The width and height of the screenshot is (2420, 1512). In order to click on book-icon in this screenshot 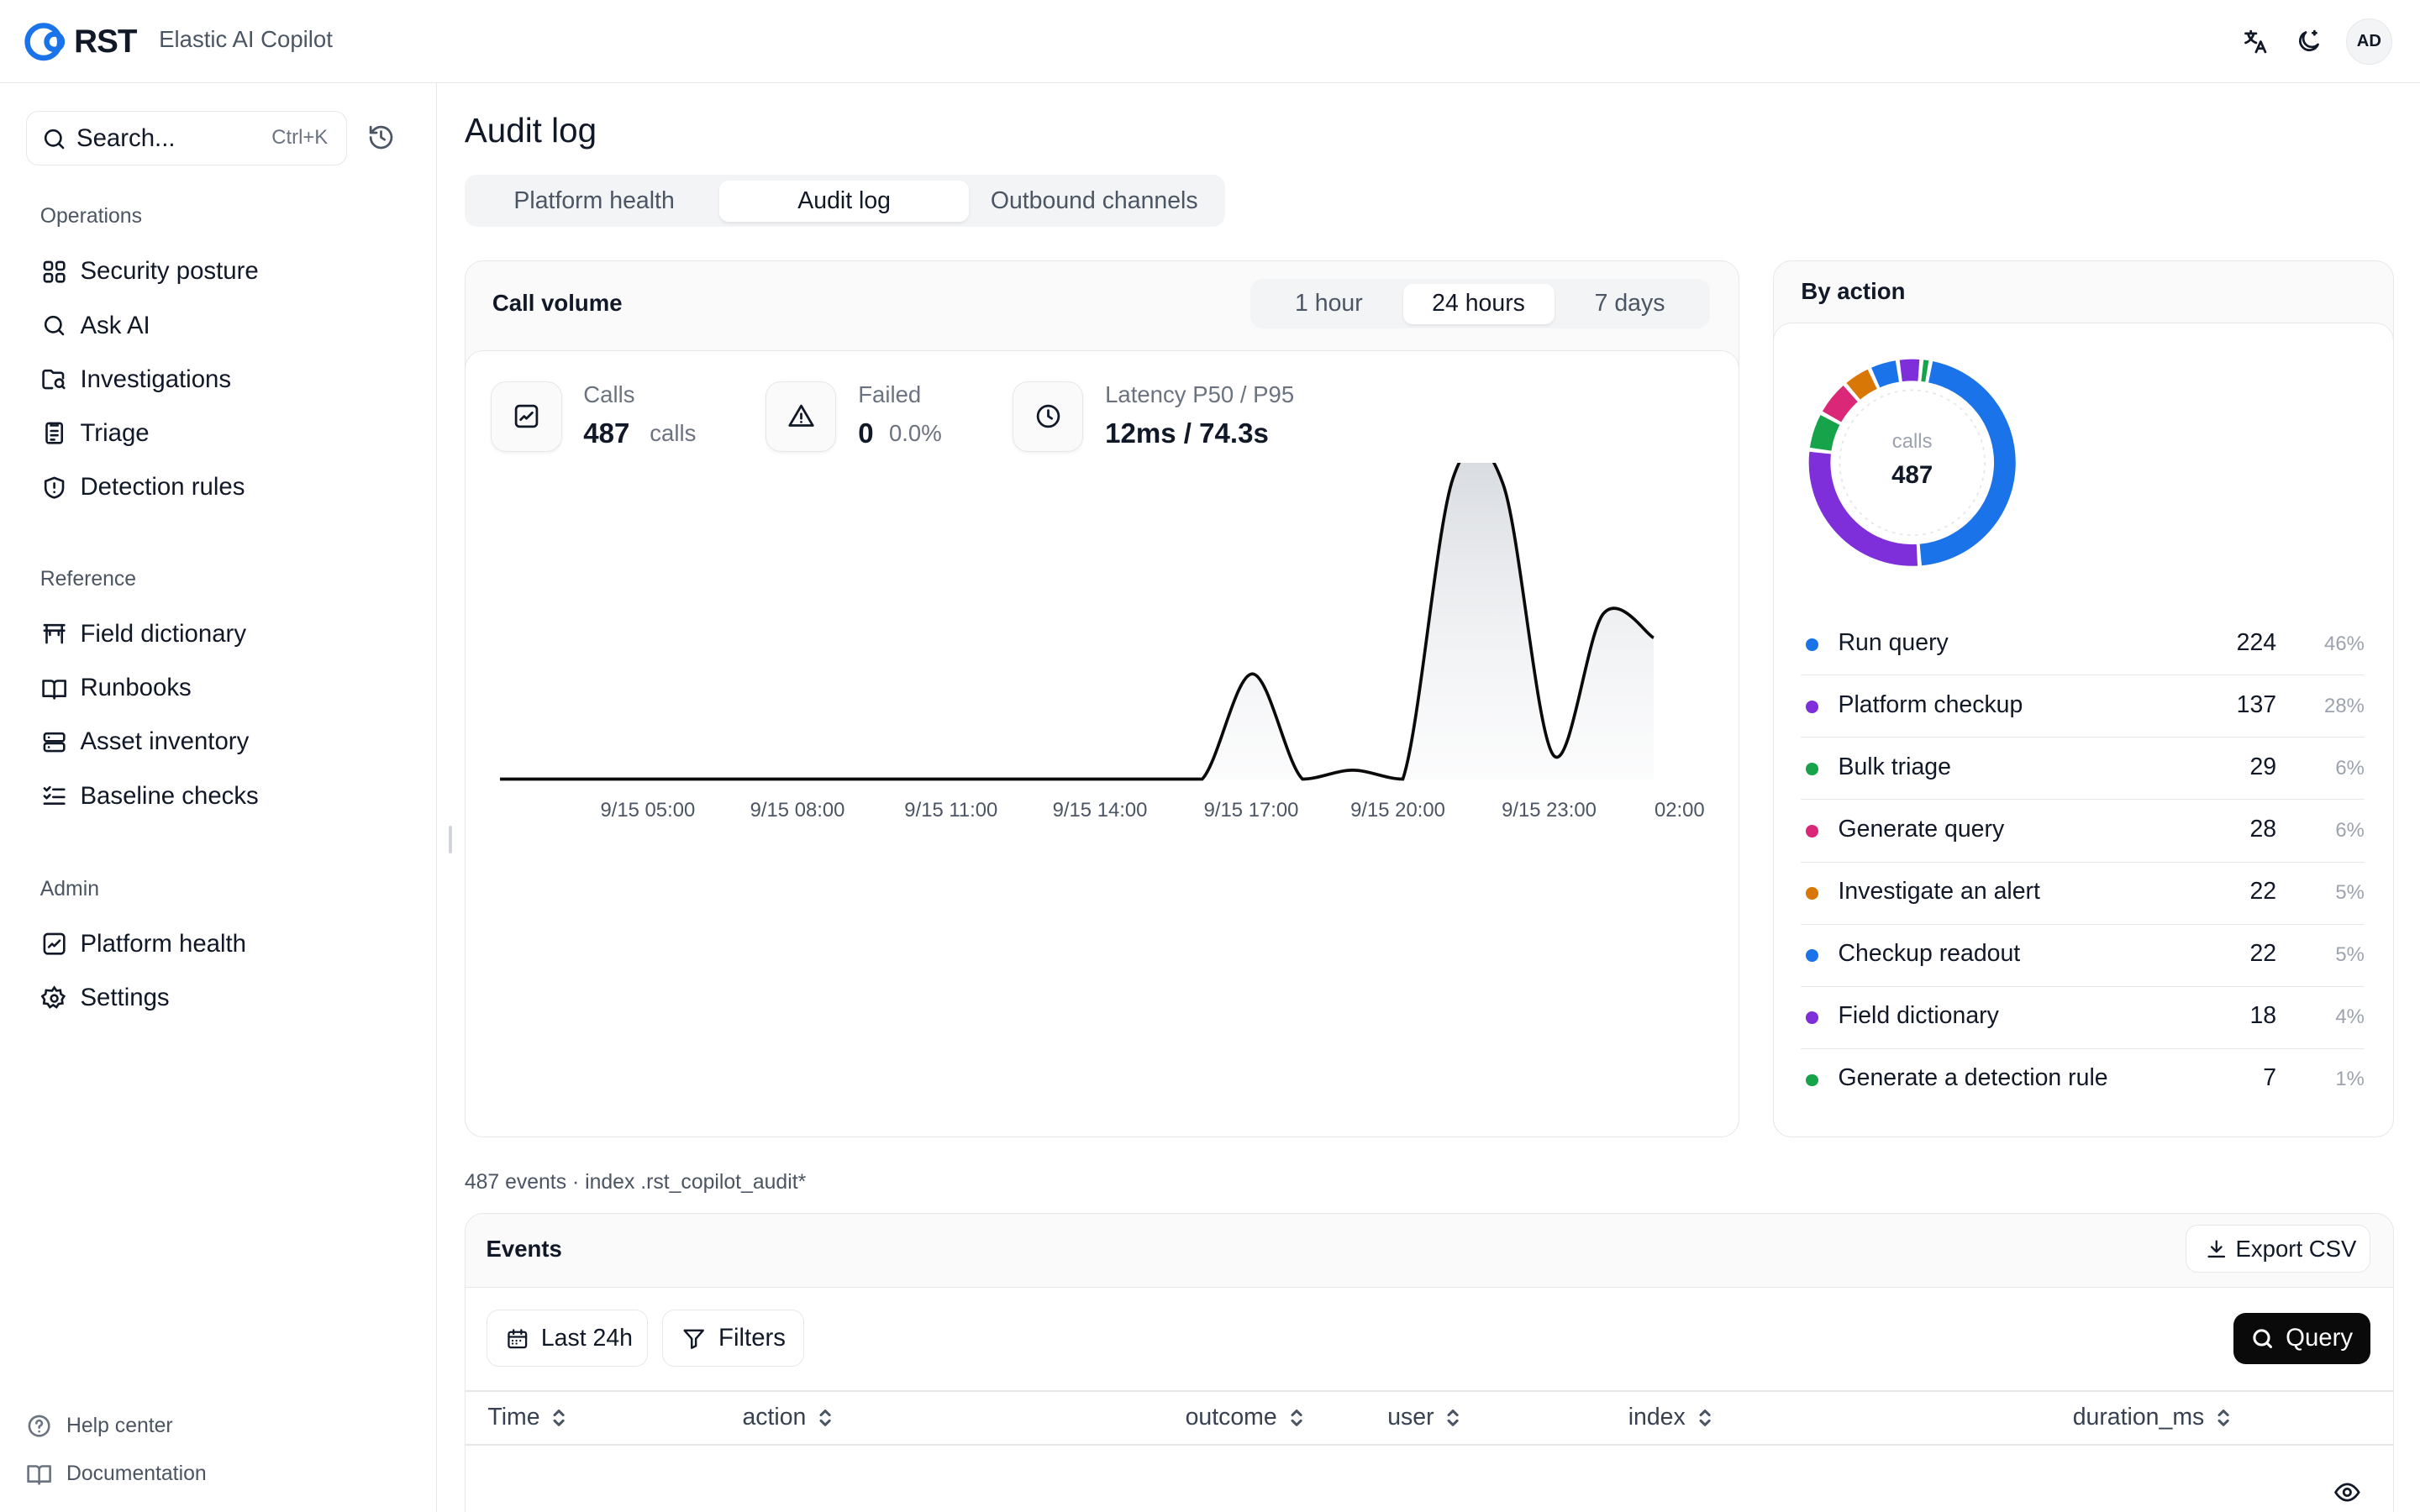, I will do `click(54, 688)`.